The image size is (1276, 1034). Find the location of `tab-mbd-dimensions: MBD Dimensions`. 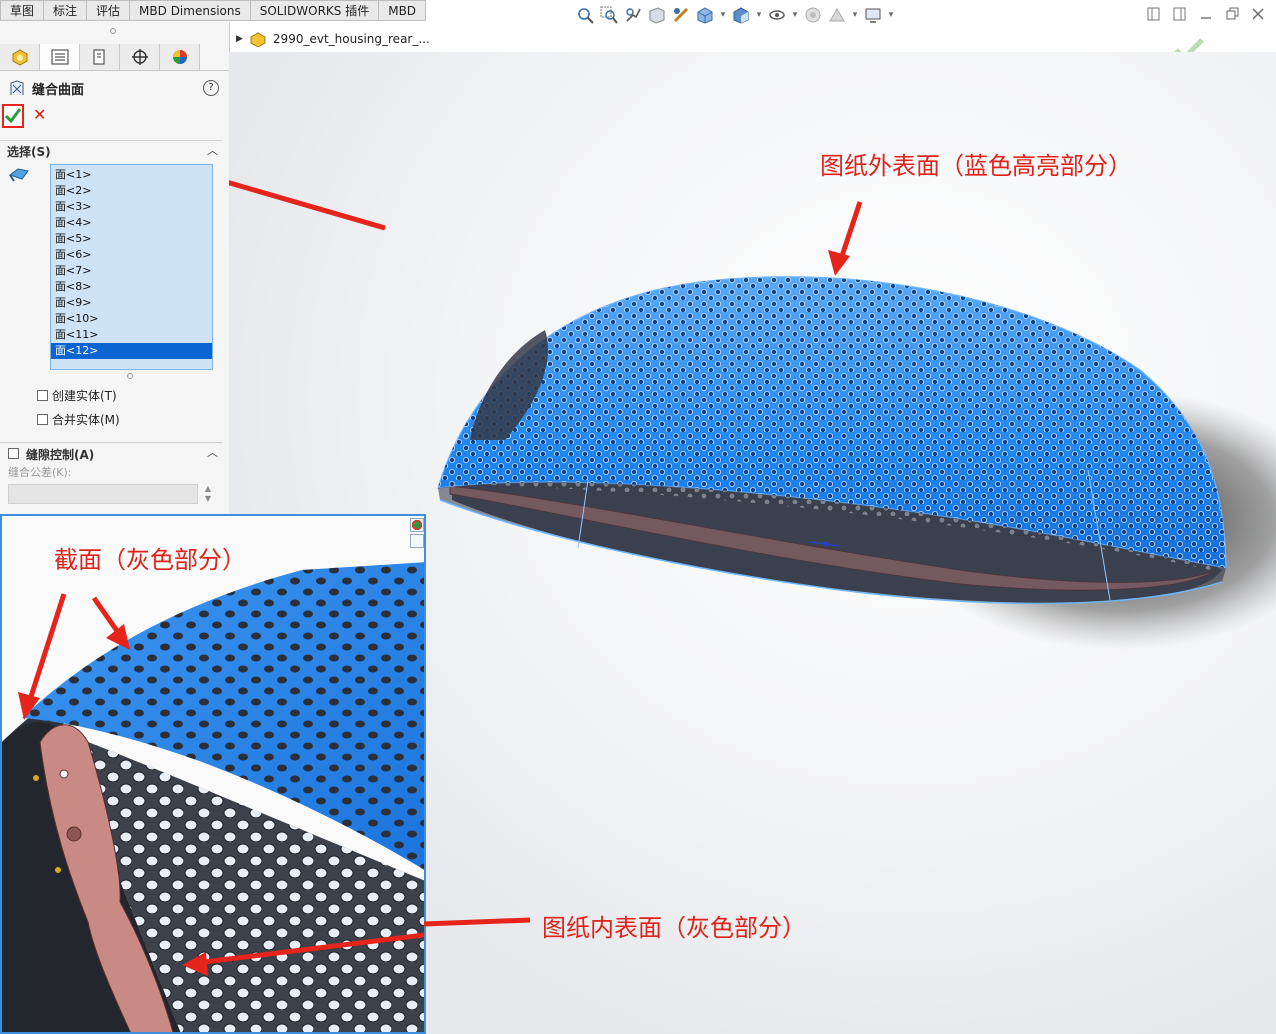

tab-mbd-dimensions: MBD Dimensions is located at coordinates (190, 10).